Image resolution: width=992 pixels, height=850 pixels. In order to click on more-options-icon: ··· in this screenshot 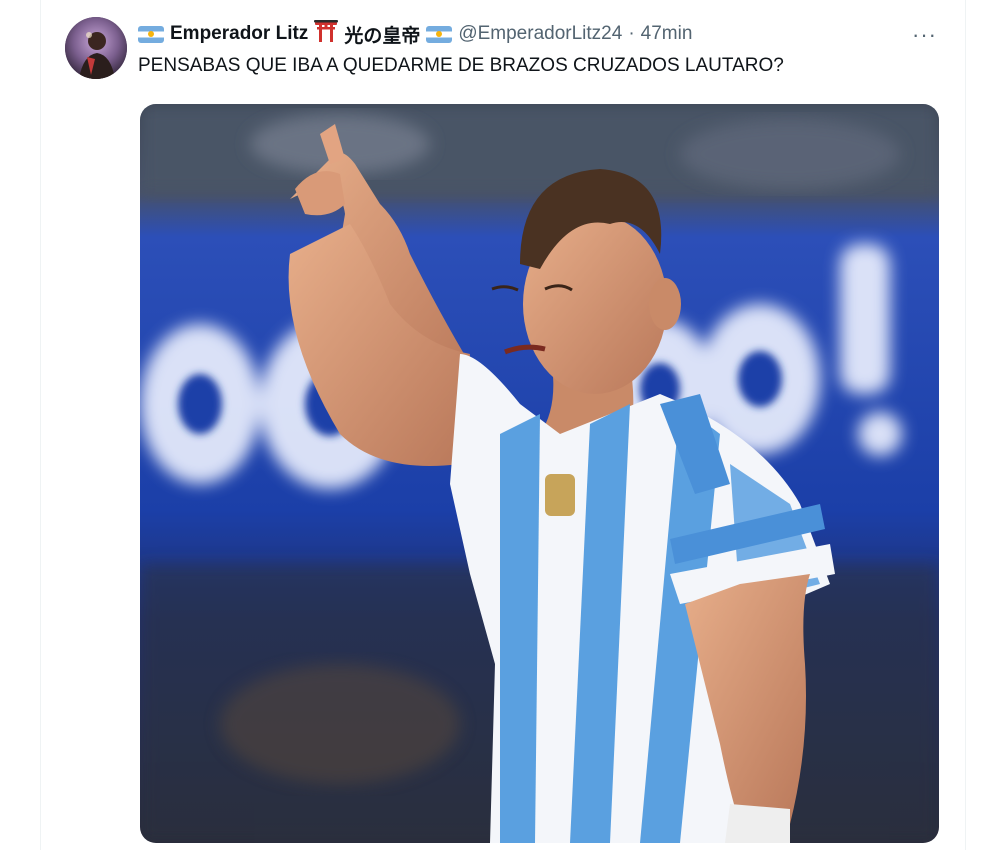, I will do `click(924, 35)`.